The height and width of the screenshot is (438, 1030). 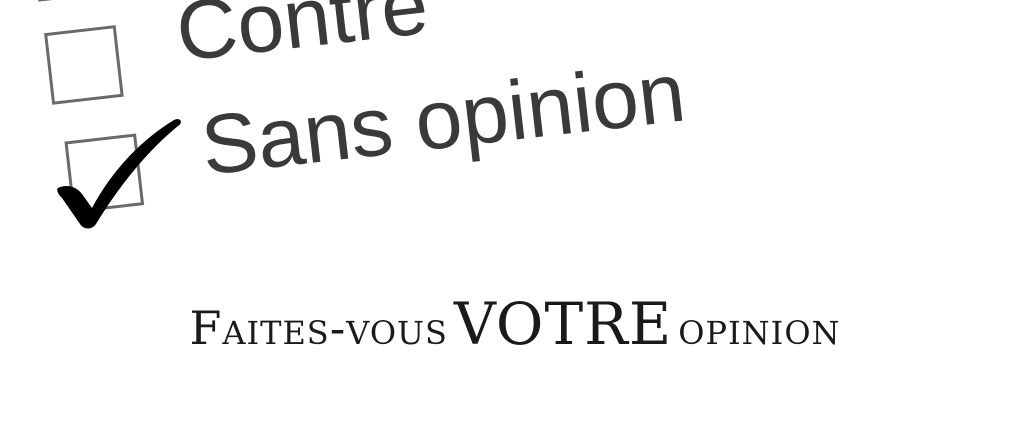 What do you see at coordinates (302, 39) in the screenshot?
I see `option-label-contre: Contre` at bounding box center [302, 39].